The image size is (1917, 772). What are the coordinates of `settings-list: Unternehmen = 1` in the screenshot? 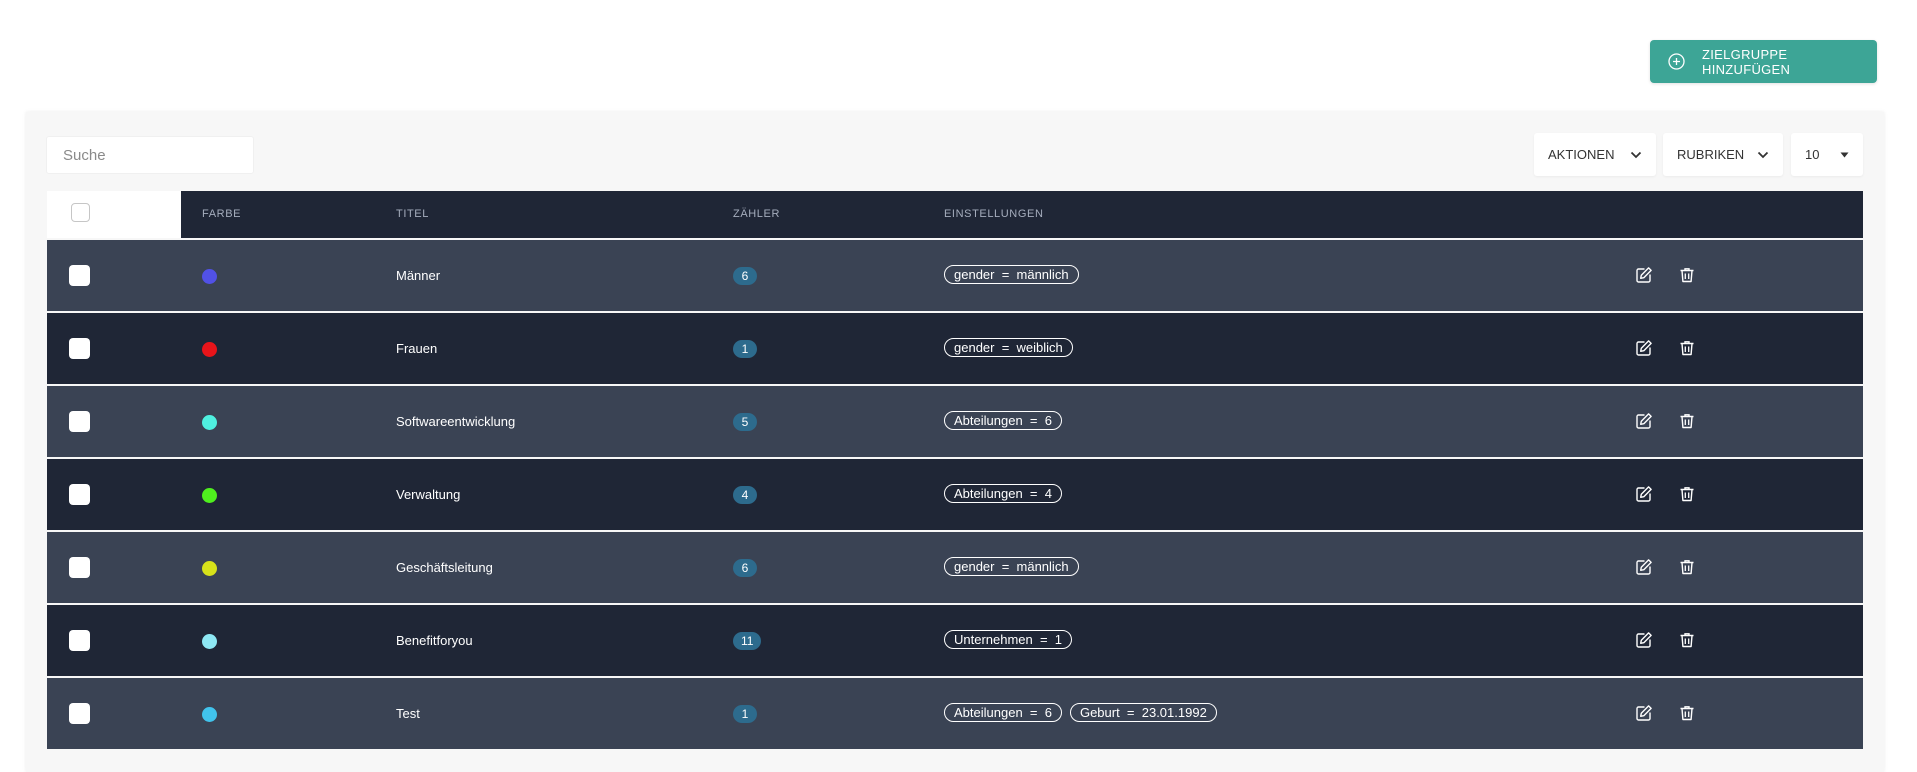 It's located at (1008, 639).